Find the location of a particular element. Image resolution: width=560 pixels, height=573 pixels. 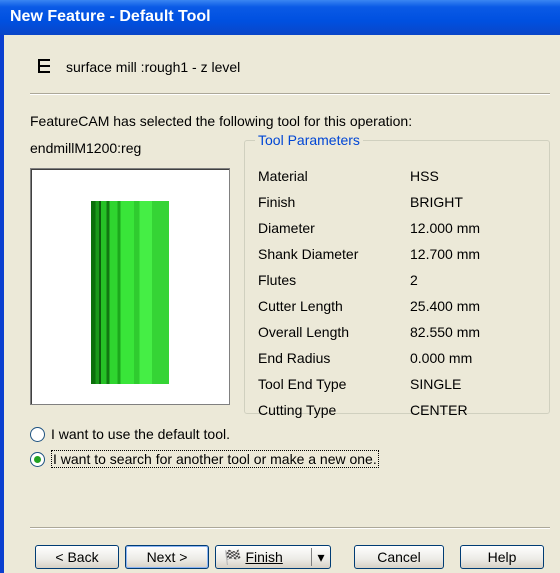

param-value: CENTER is located at coordinates (439, 410).